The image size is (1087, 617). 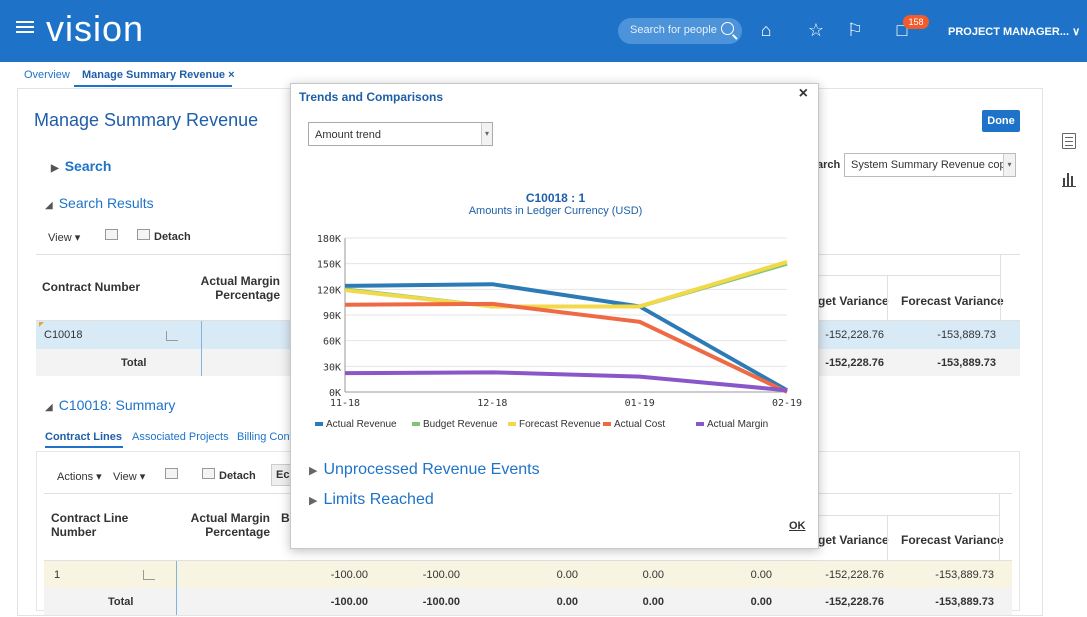 I want to click on cell-line-number: 1, so click(x=57, y=575).